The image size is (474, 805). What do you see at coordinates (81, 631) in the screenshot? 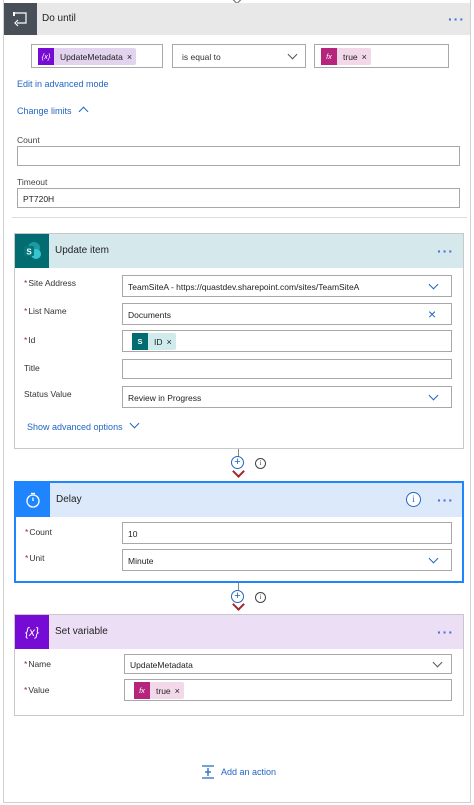
I see `set-variable-title: Set variable` at bounding box center [81, 631].